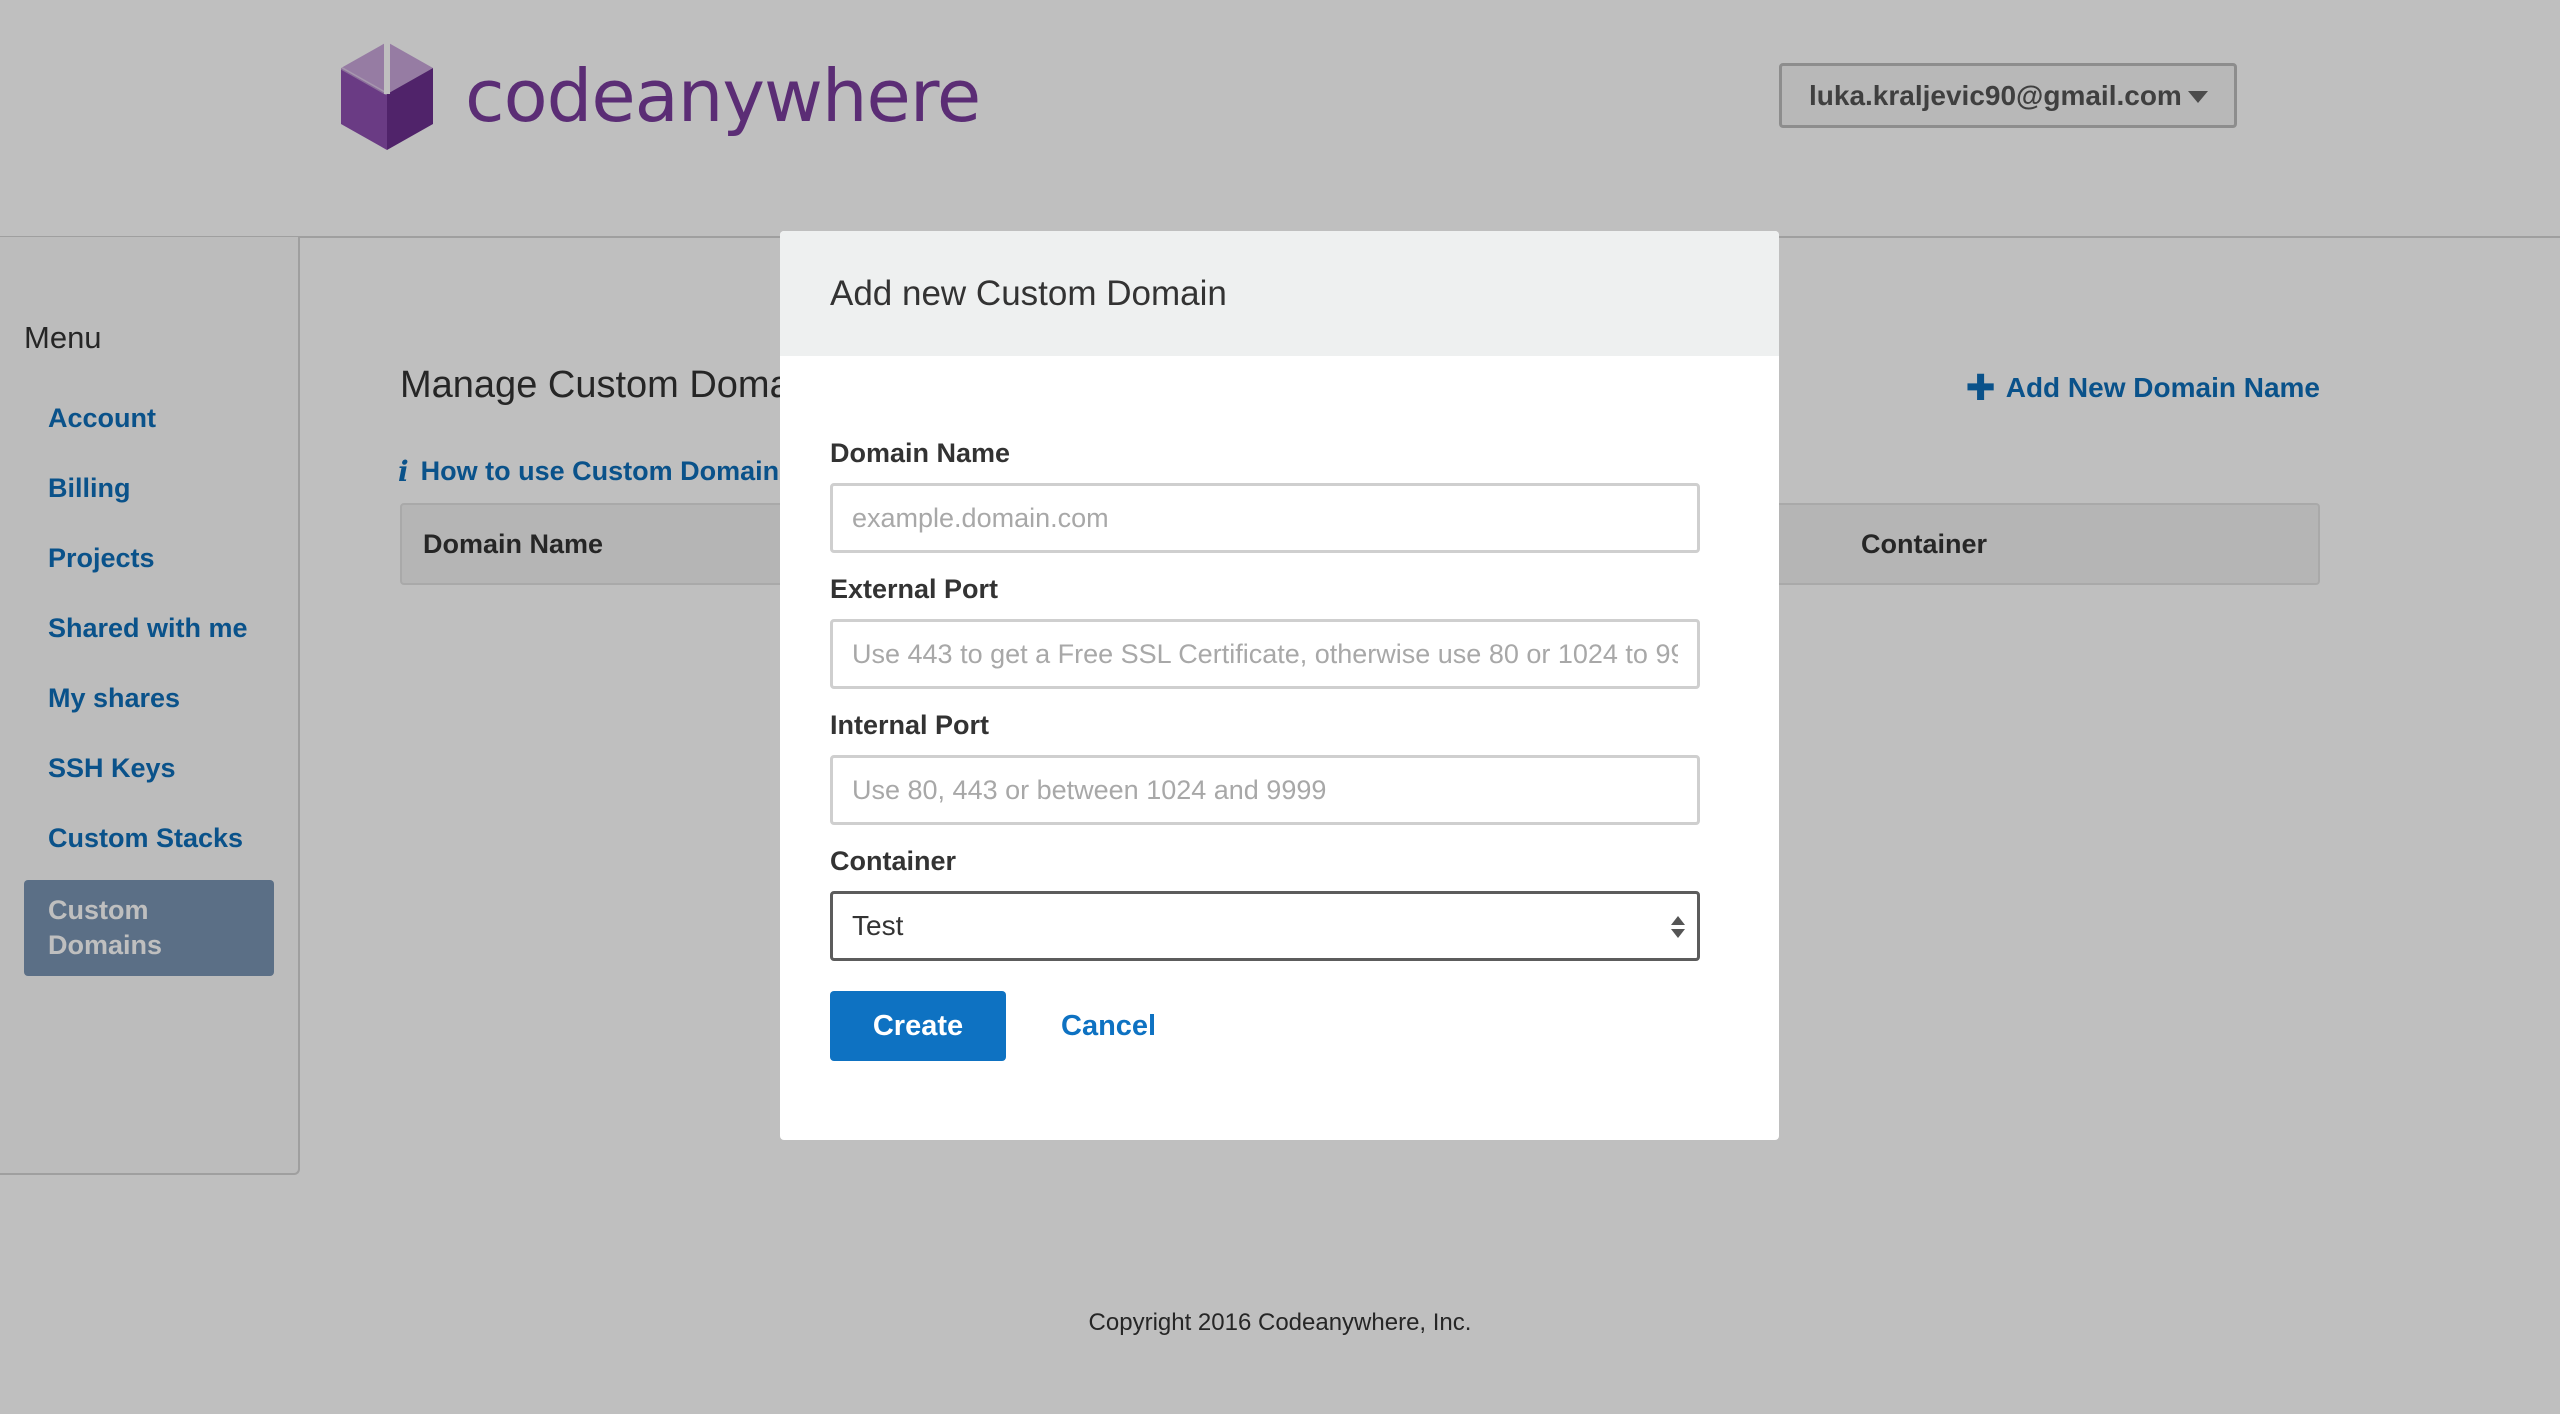  Describe the element at coordinates (914, 589) in the screenshot. I see `external-port-label: External Port` at that location.